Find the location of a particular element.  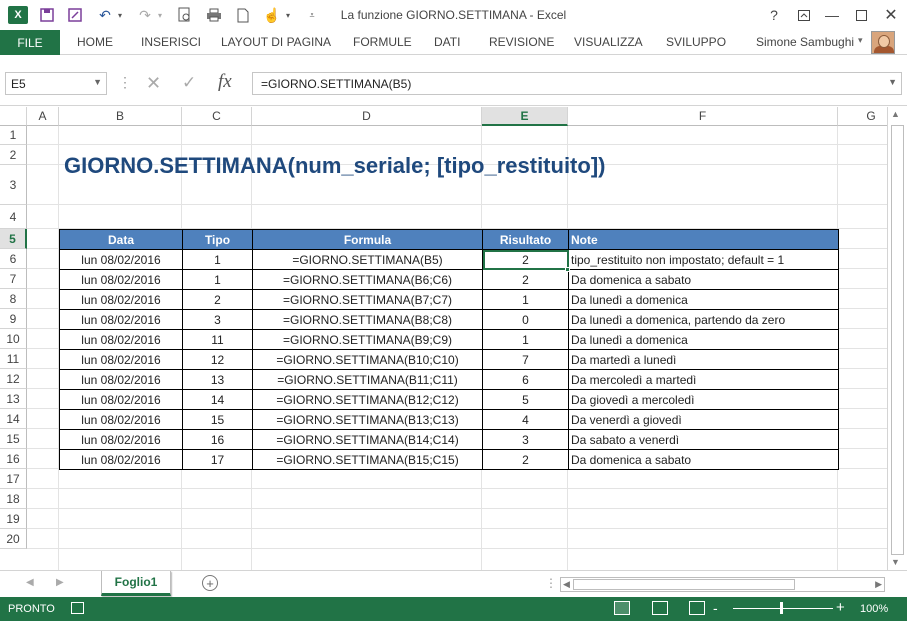

tab-visualizza: VISUALIZZA is located at coordinates (608, 42).